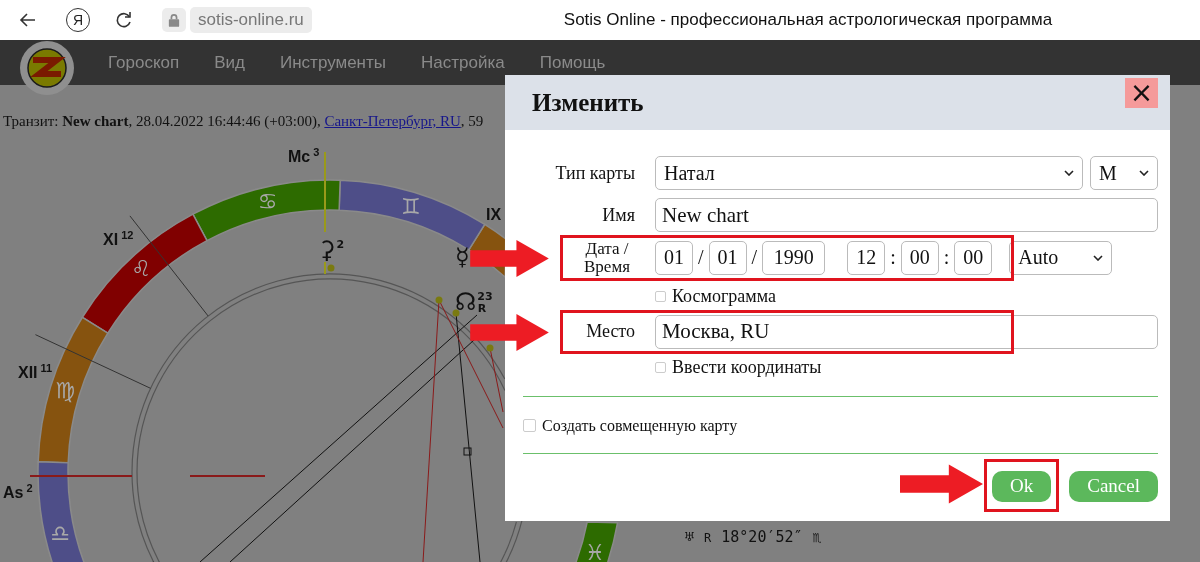  I want to click on text-field: Москва, RU, so click(906, 331).